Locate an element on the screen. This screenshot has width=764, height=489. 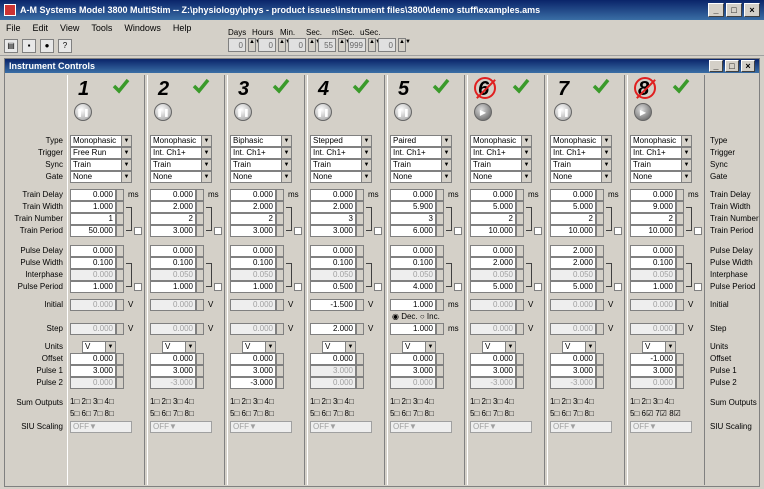
pulse1-field: 3.000 is located at coordinates (253, 371).